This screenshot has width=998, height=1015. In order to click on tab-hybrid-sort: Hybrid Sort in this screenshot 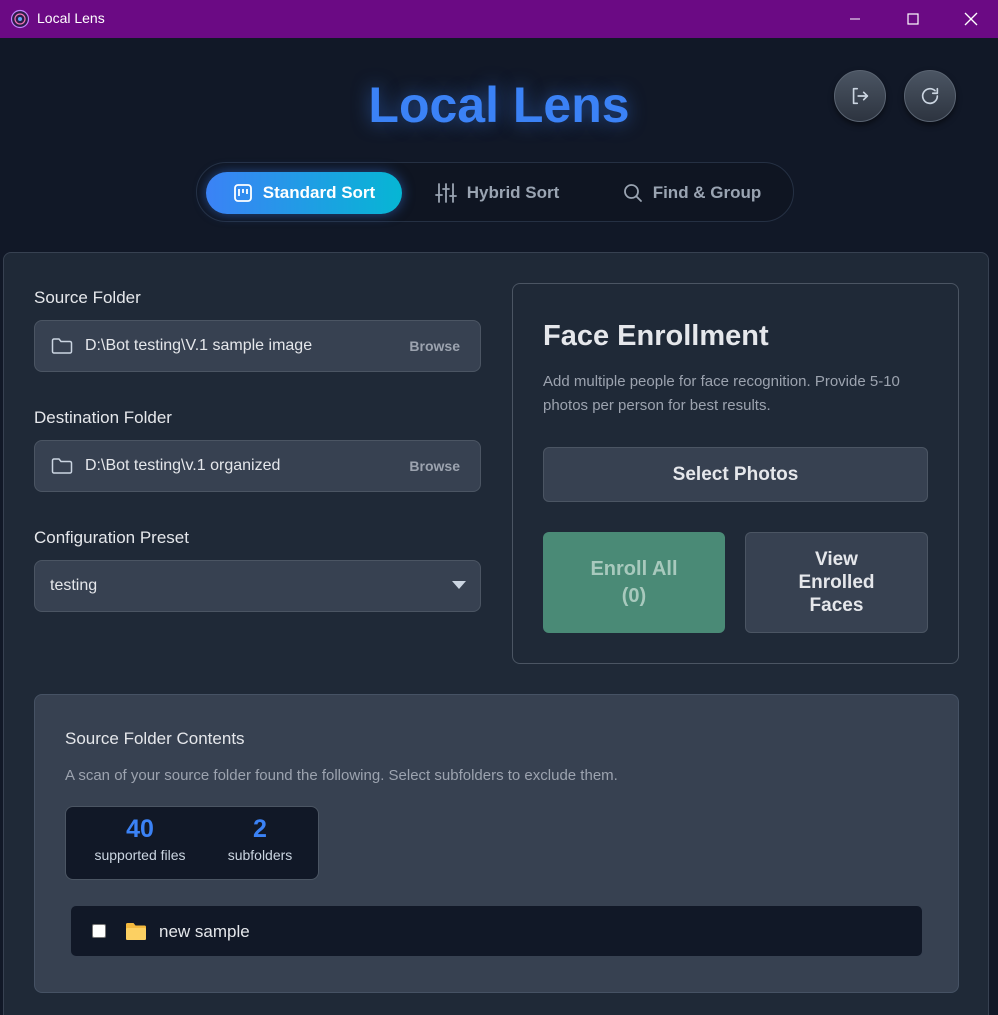, I will do `click(497, 193)`.